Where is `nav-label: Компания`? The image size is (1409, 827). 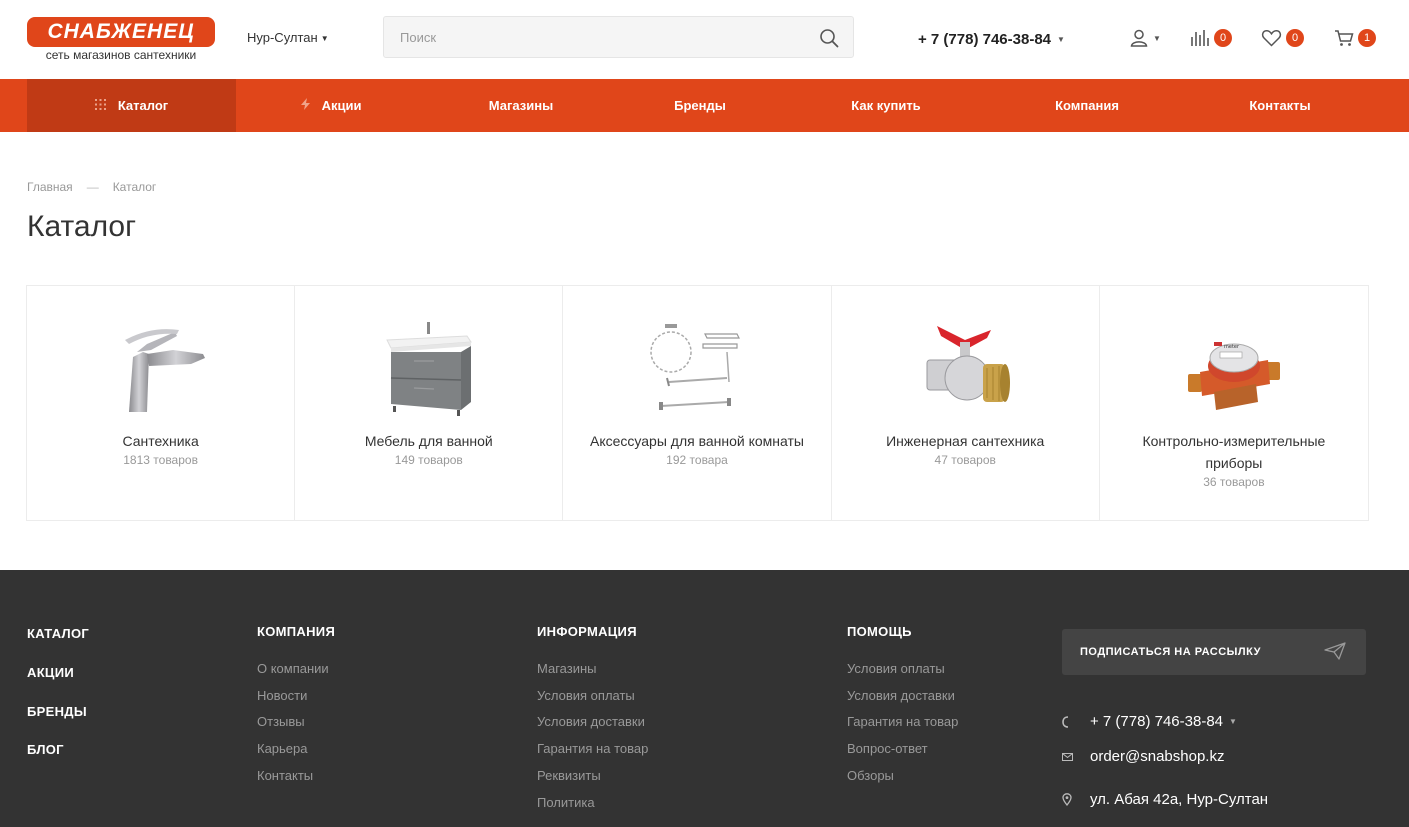 nav-label: Компания is located at coordinates (1087, 105).